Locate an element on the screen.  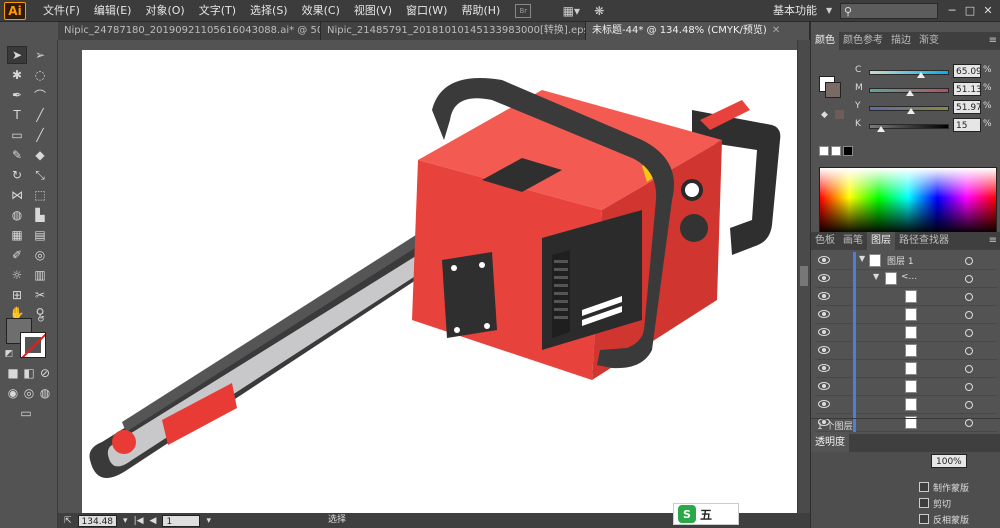
menu-help: 帮助(H) is located at coordinates (480, 11).